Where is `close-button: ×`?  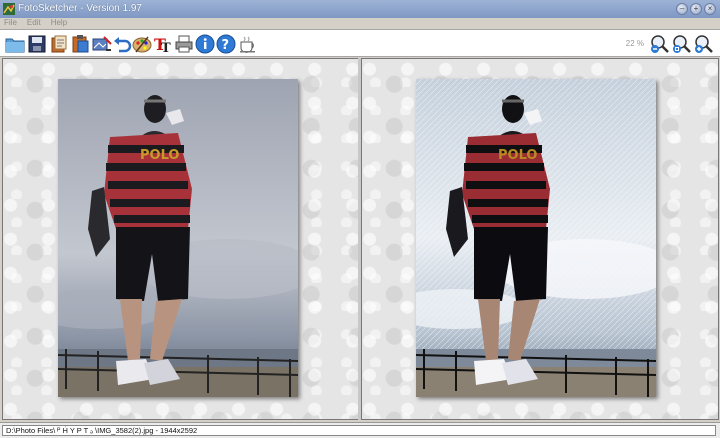 close-button: × is located at coordinates (710, 9).